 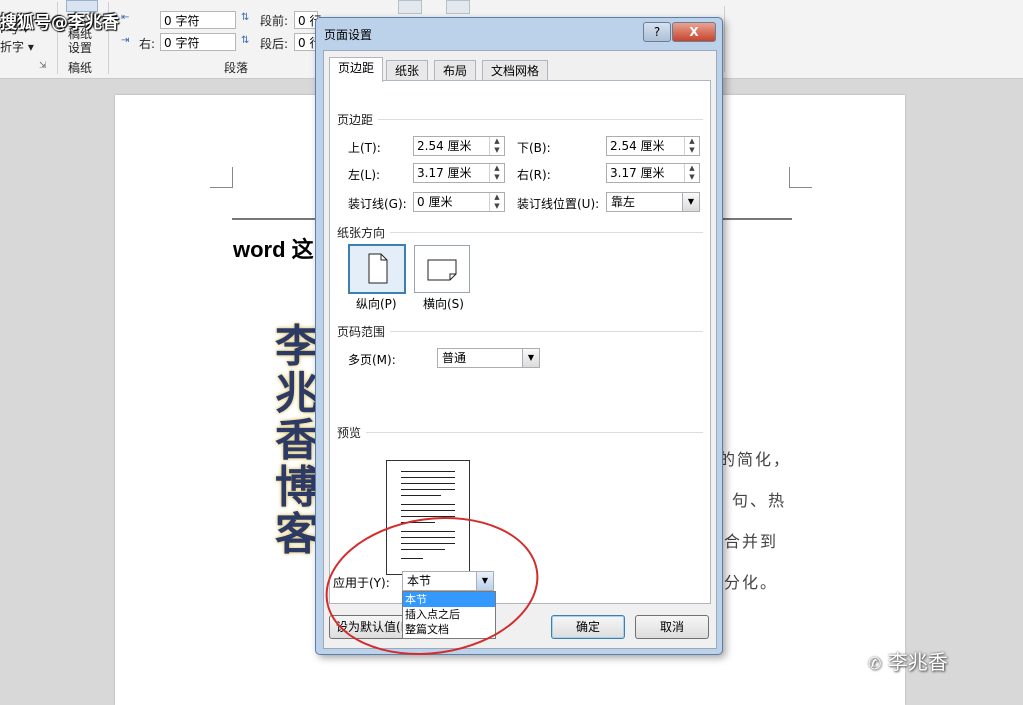 I want to click on indent-right-input: 0 字符, so click(x=198, y=42).